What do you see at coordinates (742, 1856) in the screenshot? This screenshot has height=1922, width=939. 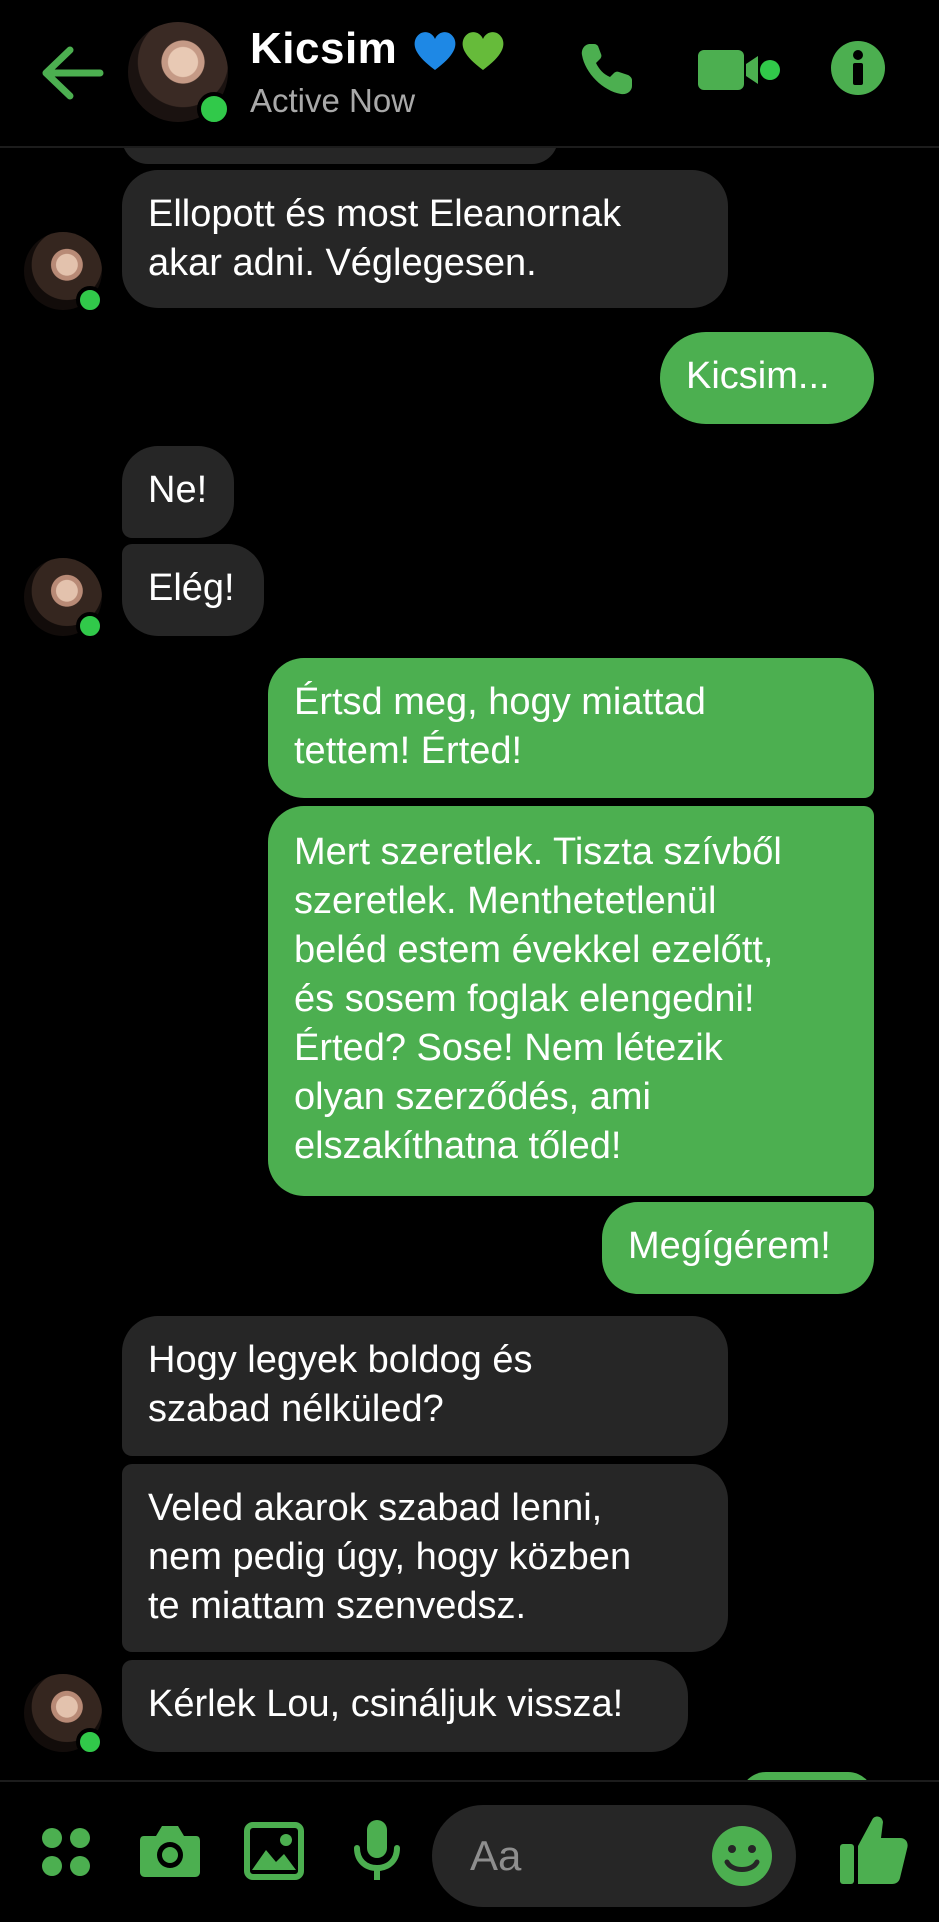 I see `smiley-icon` at bounding box center [742, 1856].